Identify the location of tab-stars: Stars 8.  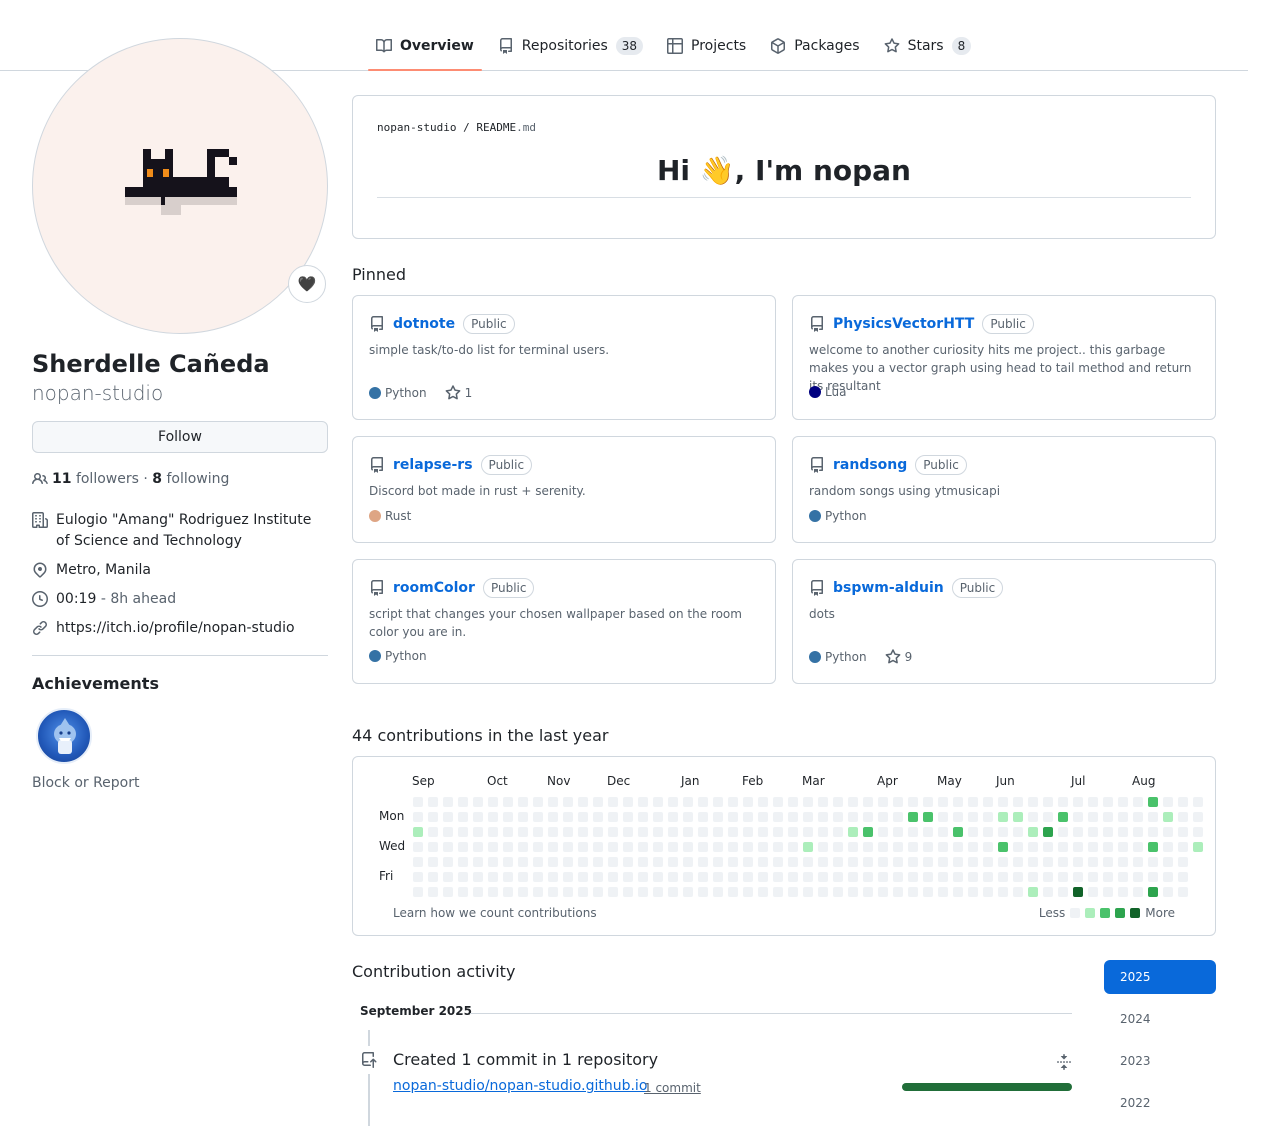
(928, 46).